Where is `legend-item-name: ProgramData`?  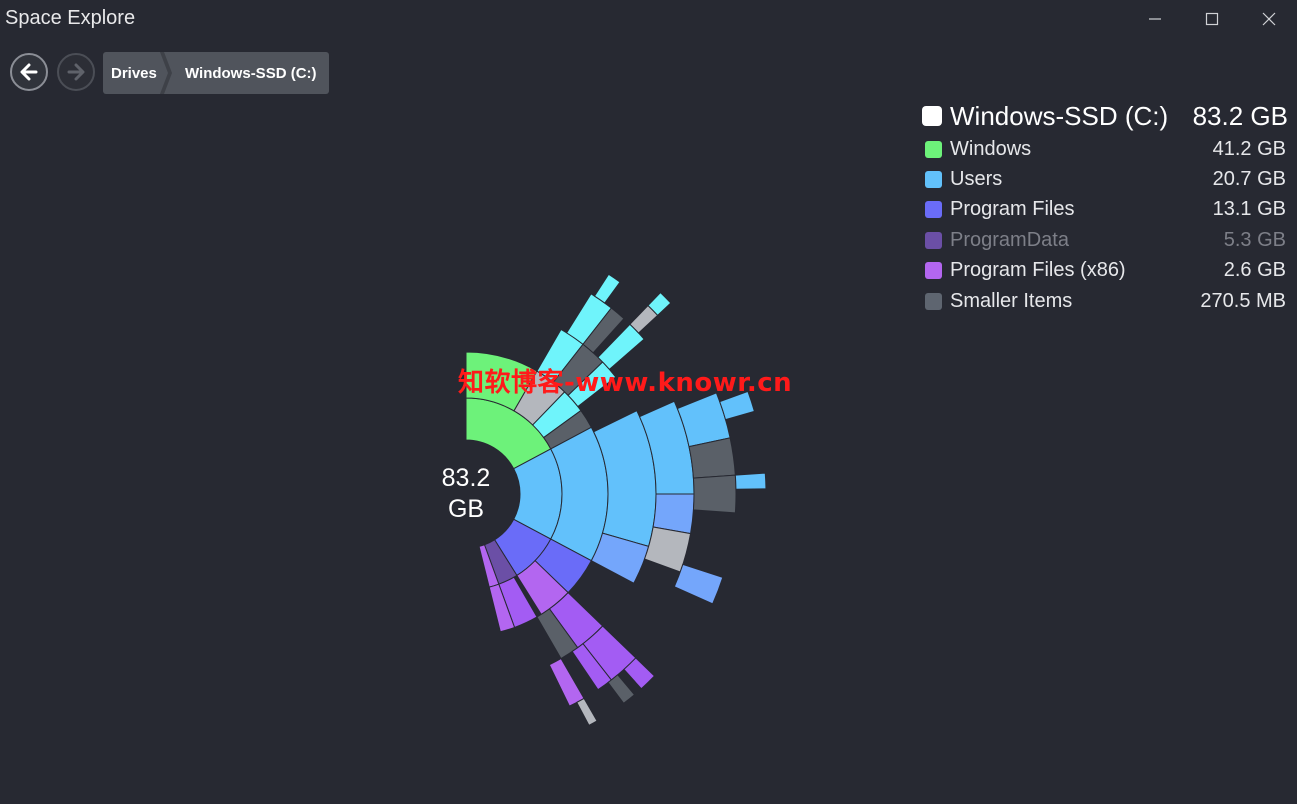 legend-item-name: ProgramData is located at coordinates (1009, 239).